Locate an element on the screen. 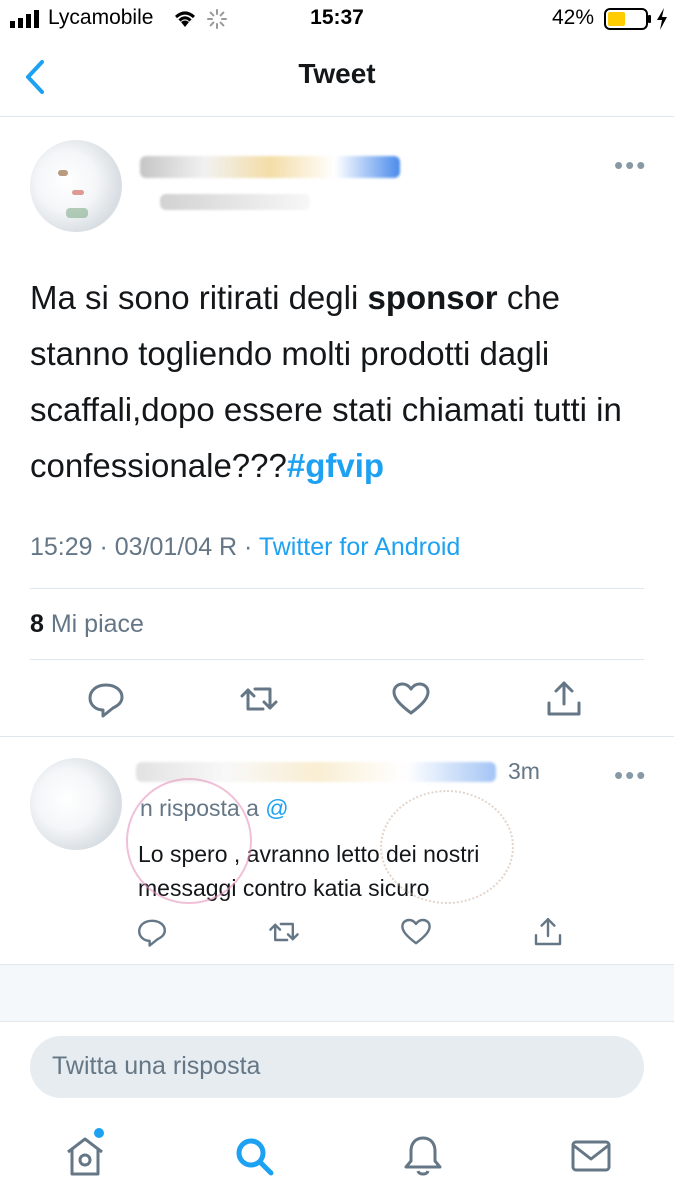  charging-bolt-icon is located at coordinates (662, 19).